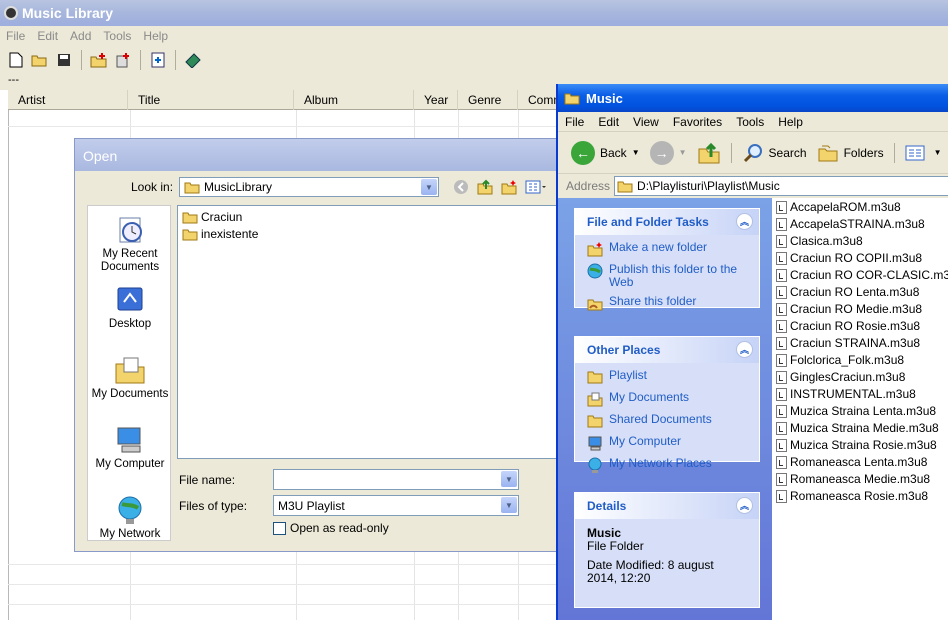 The height and width of the screenshot is (620, 948). I want to click on folder-icon, so click(190, 234).